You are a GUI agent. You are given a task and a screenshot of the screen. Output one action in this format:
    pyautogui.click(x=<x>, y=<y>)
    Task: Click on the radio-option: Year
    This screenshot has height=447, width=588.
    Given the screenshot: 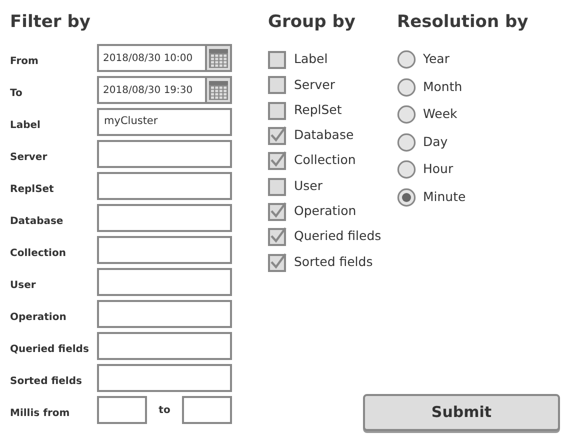 What is the action you would take?
    pyautogui.click(x=477, y=60)
    